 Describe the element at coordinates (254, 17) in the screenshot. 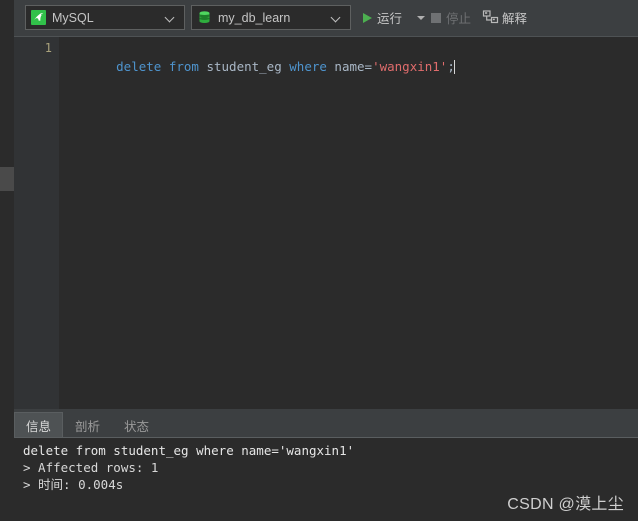

I see `database-label: my_db_learn` at that location.